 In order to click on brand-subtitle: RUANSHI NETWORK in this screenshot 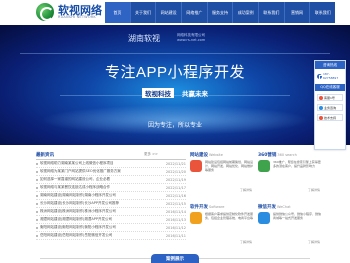, I will do `click(77, 17)`.